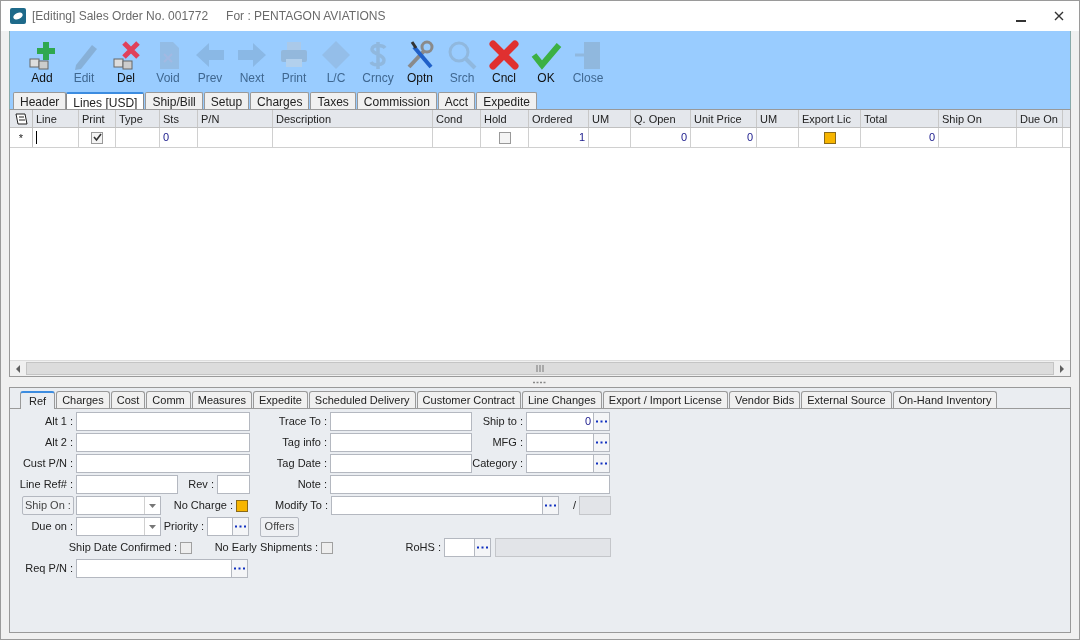  I want to click on splitter-grip-icon, so click(540, 382).